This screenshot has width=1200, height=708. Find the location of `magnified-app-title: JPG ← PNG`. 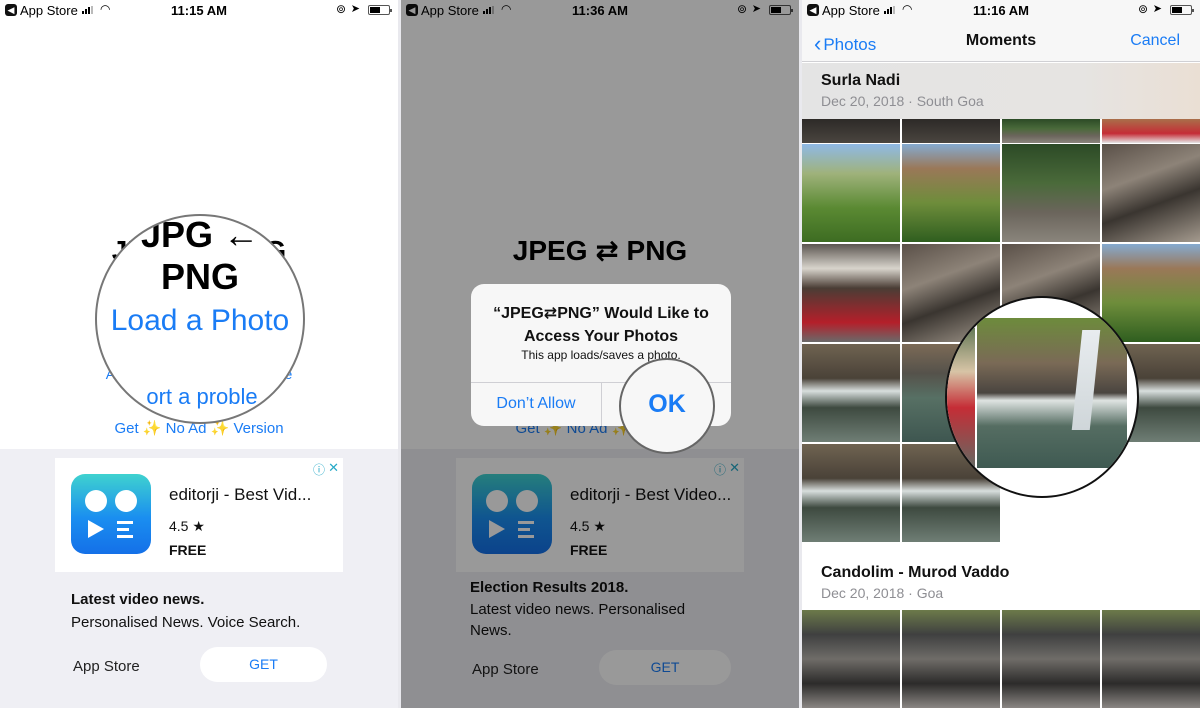

magnified-app-title: JPG ← PNG is located at coordinates (200, 255).